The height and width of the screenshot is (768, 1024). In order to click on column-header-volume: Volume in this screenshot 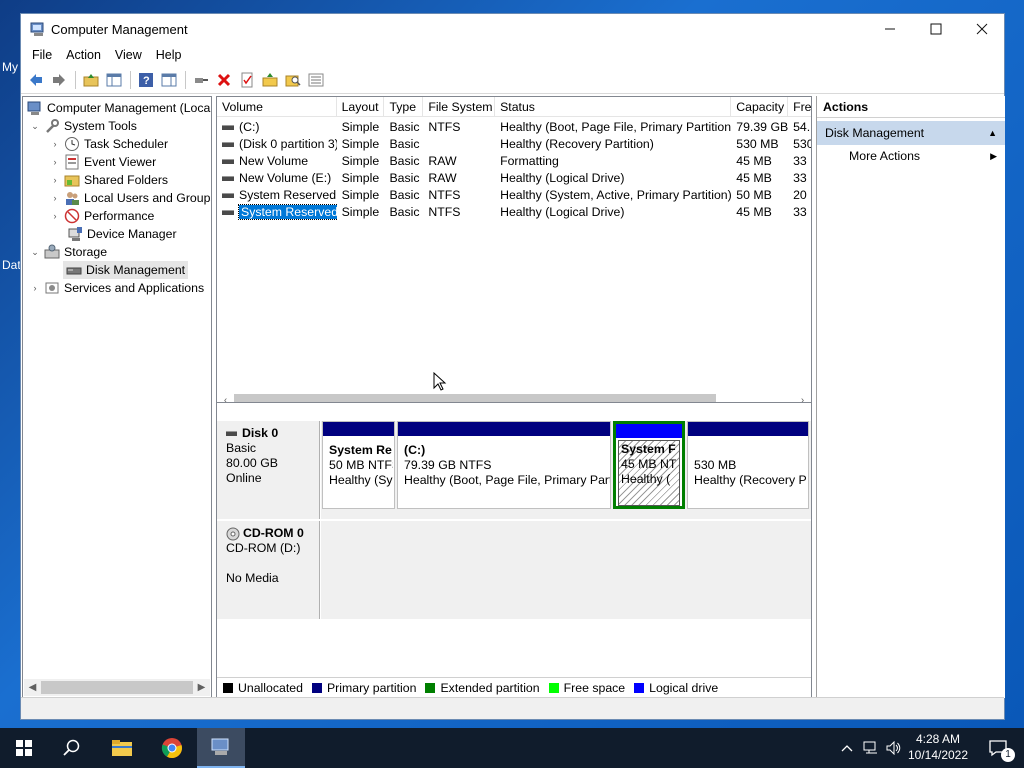, I will do `click(277, 107)`.